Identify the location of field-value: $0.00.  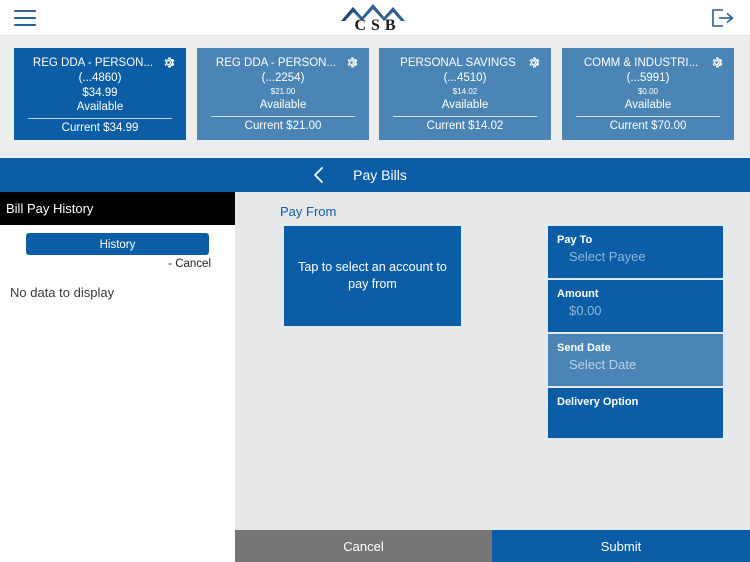
(585, 310).